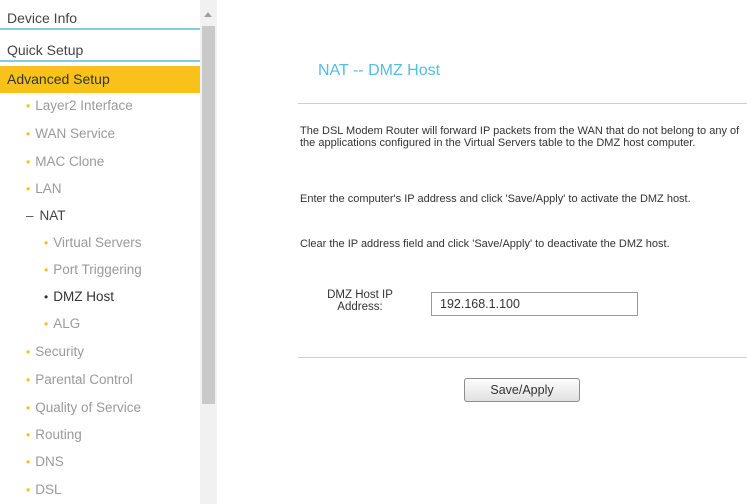 Image resolution: width=747 pixels, height=504 pixels. What do you see at coordinates (360, 301) in the screenshot?
I see `dmz-host-ip-label: DMZ Host IP Address:` at bounding box center [360, 301].